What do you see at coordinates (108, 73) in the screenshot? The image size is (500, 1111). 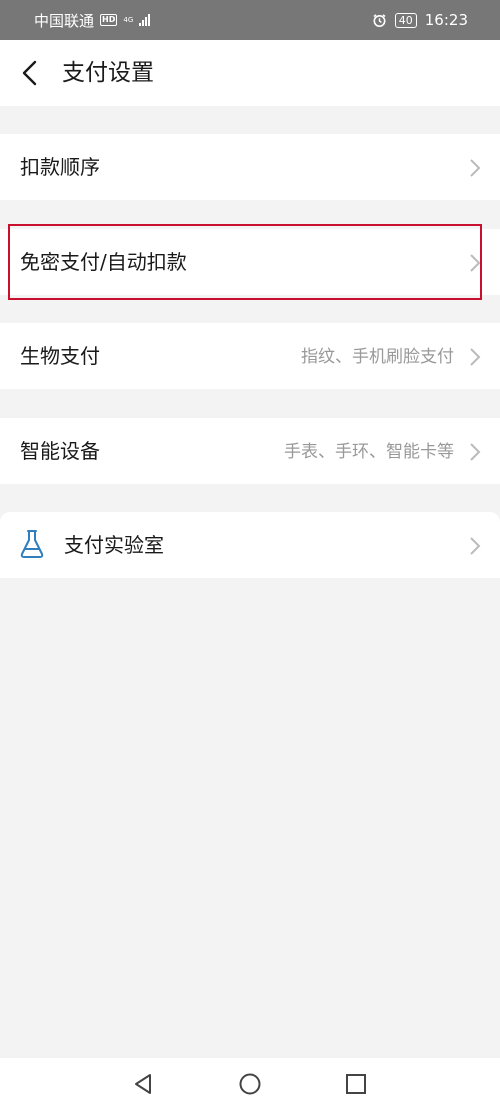 I see `page-title: 支付设置` at bounding box center [108, 73].